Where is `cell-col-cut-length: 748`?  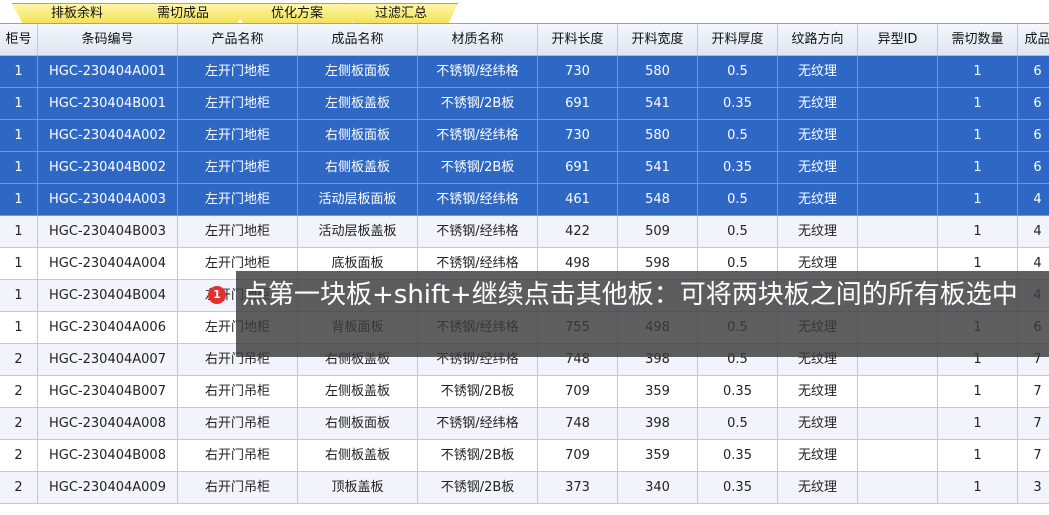 cell-col-cut-length: 748 is located at coordinates (578, 423).